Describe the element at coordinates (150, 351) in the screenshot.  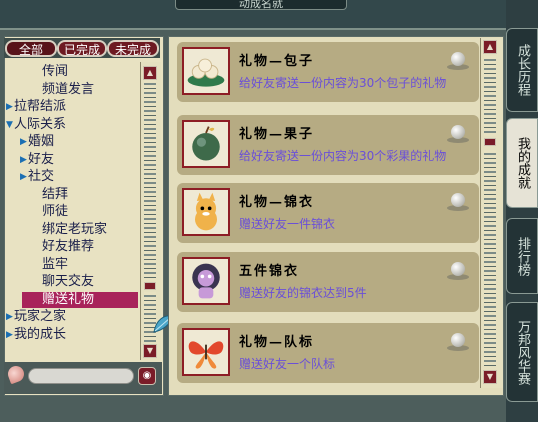
I see `category-scroll-down-button: ▼` at that location.